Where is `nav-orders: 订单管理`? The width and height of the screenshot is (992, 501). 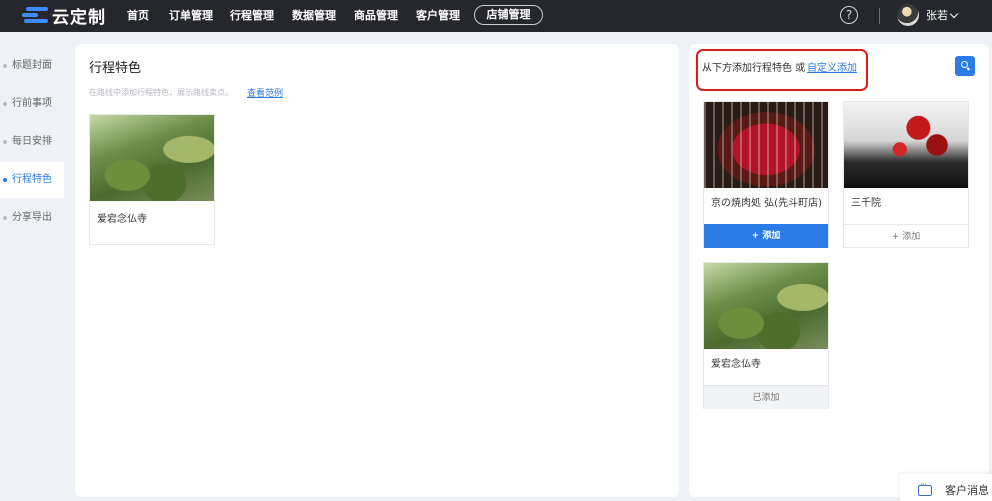
nav-orders: 订单管理 is located at coordinates (191, 16).